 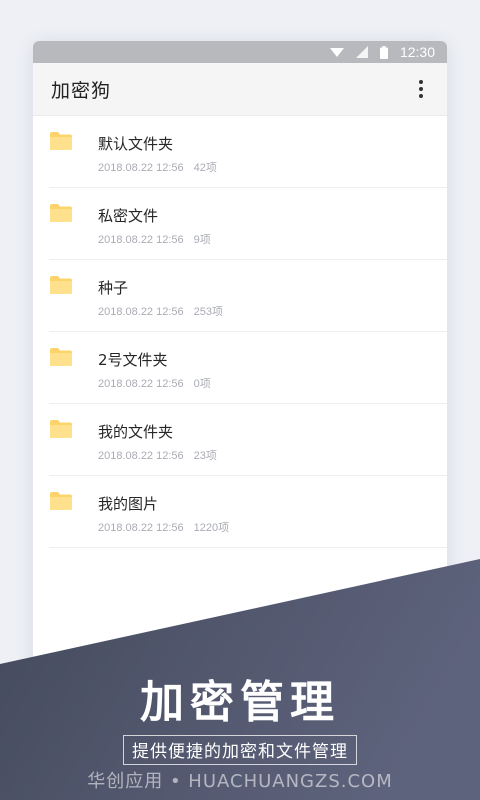 I want to click on folder-meta: 2018.08.22 12:56 42项, so click(x=157, y=167).